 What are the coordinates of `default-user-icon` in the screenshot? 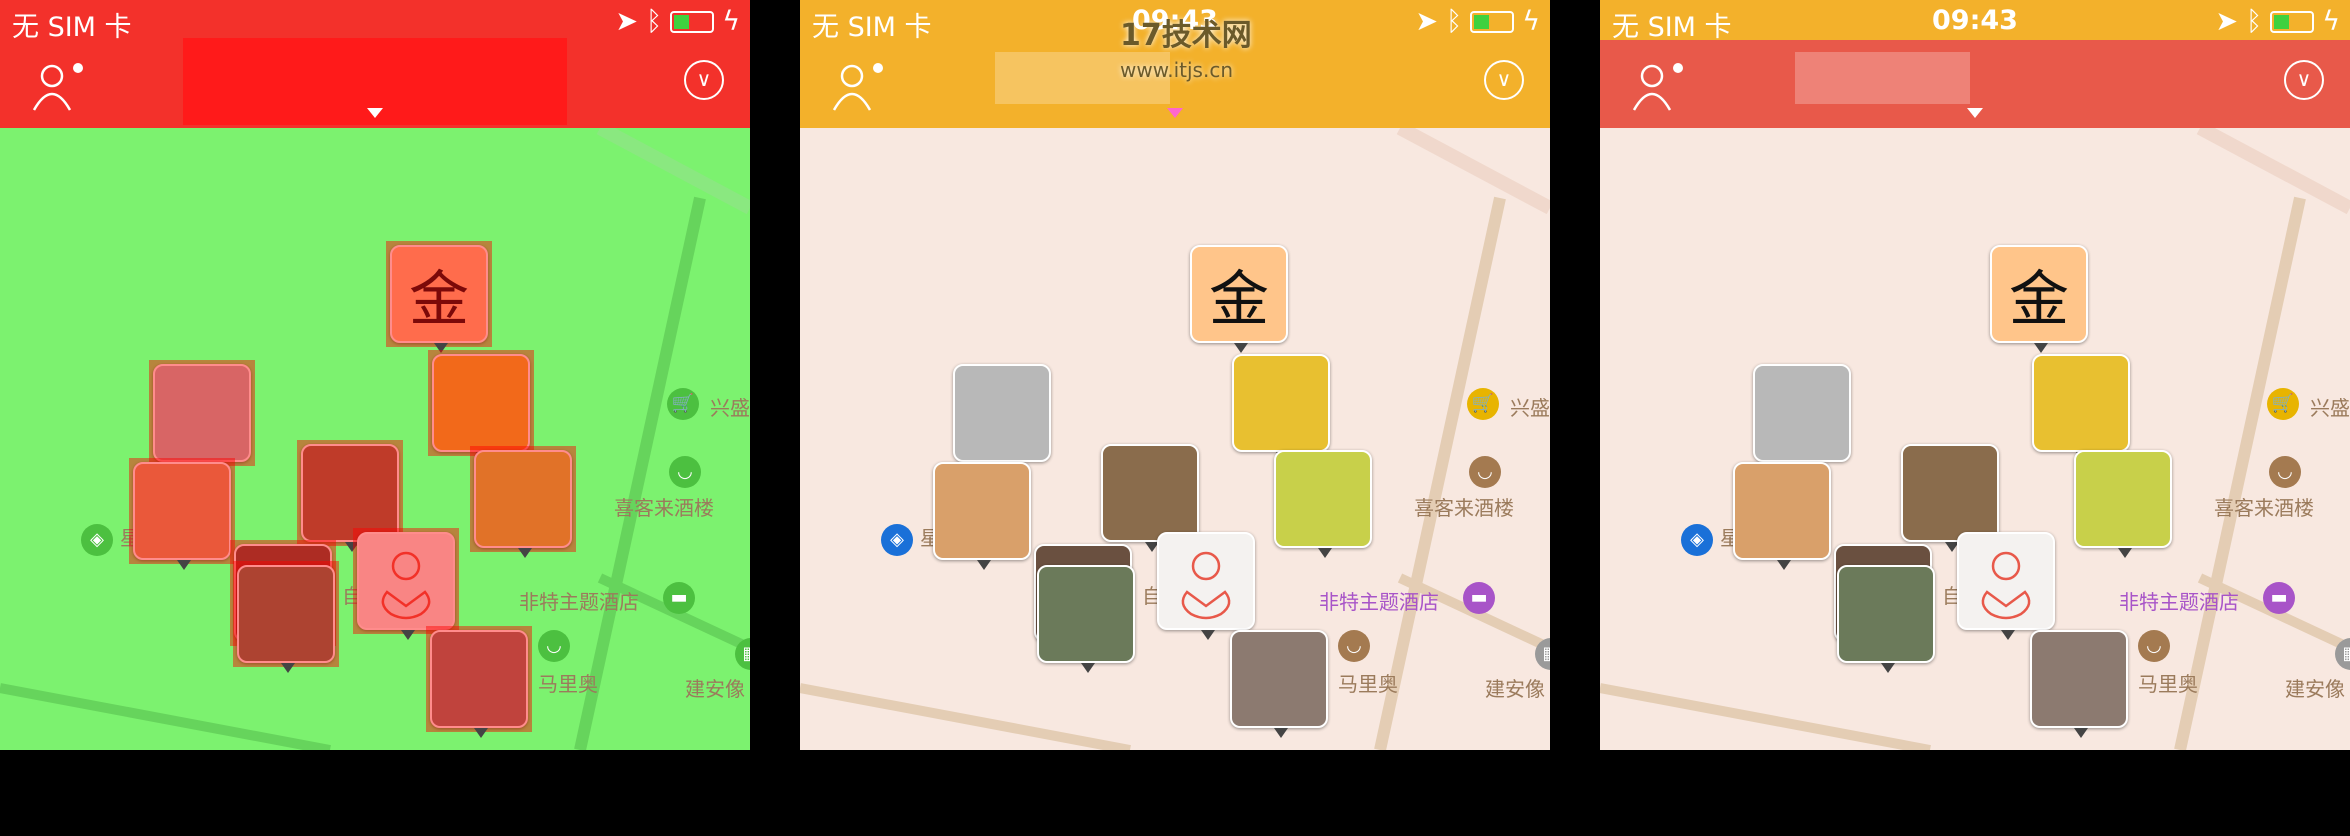 It's located at (1206, 585).